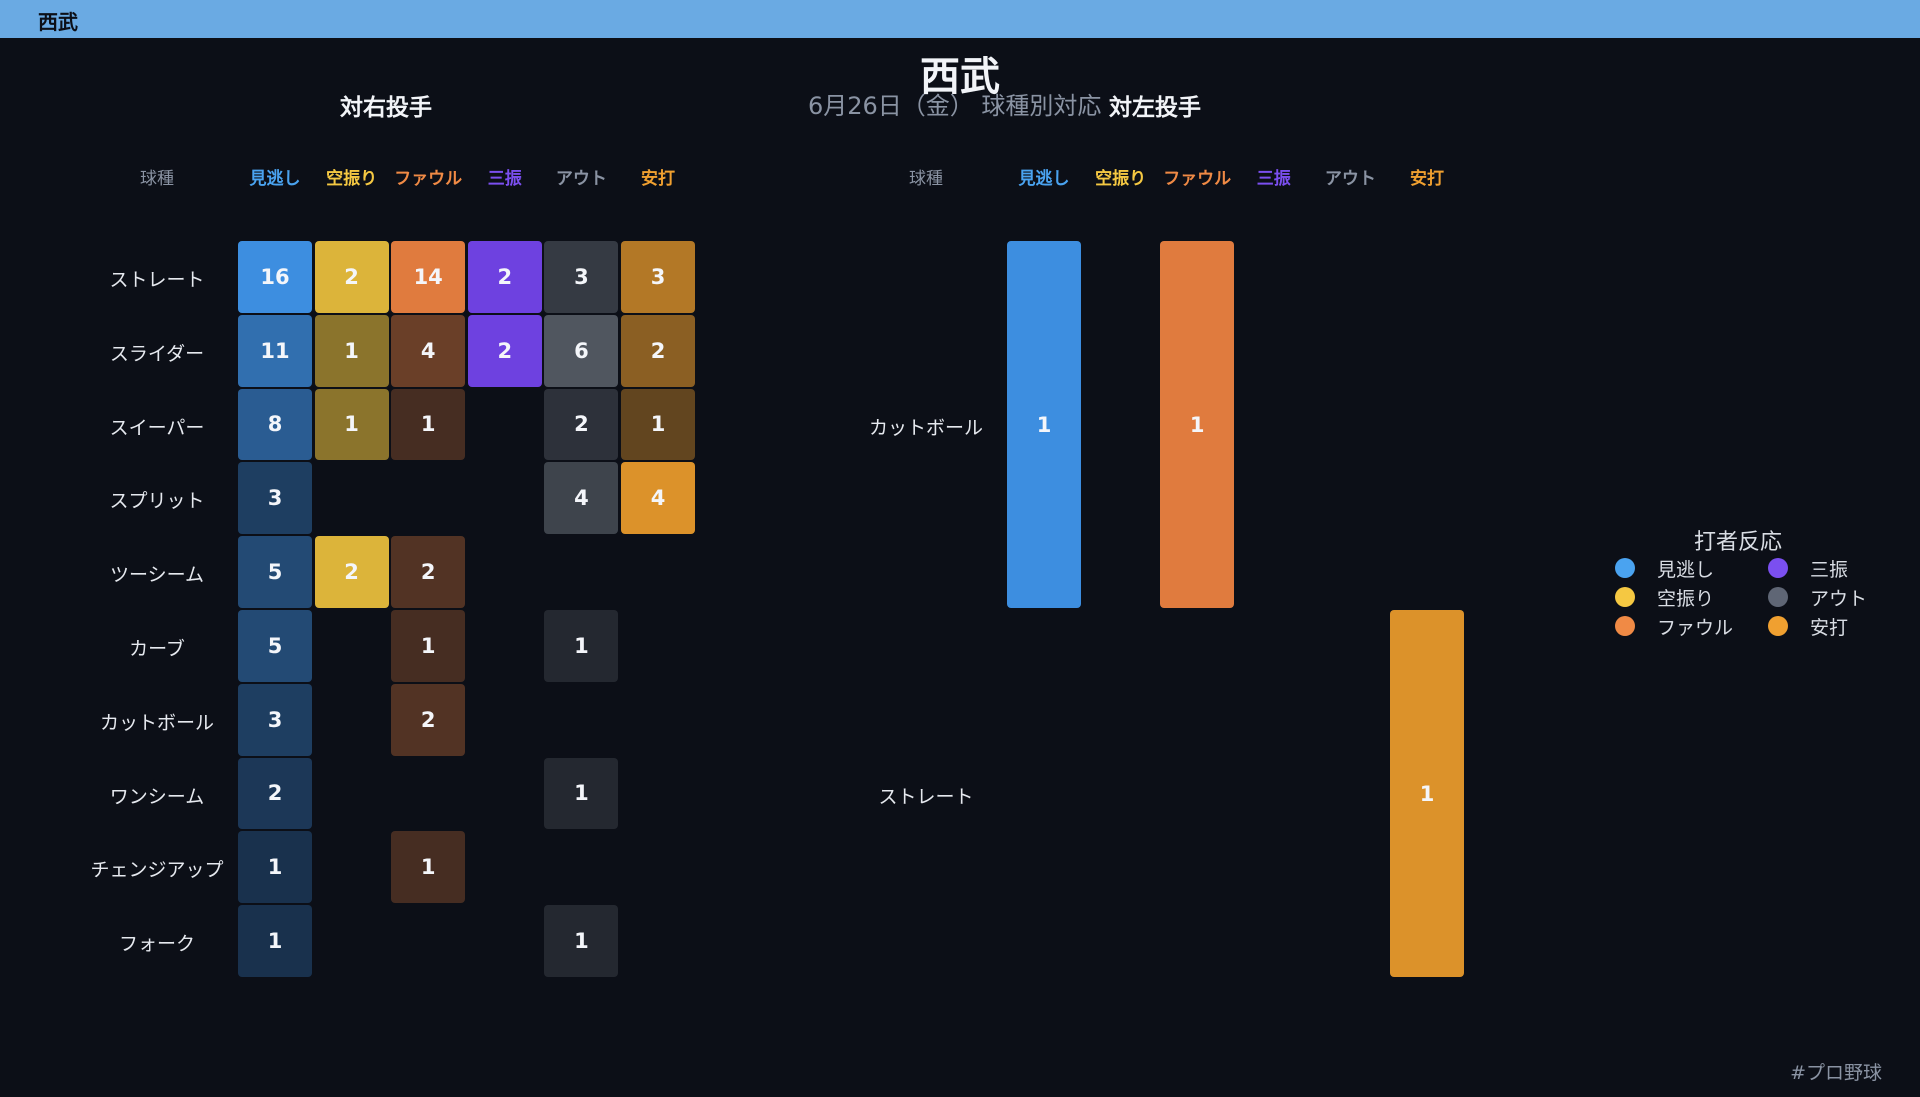  I want to click on heatmap-cell: 8, so click(275, 424).